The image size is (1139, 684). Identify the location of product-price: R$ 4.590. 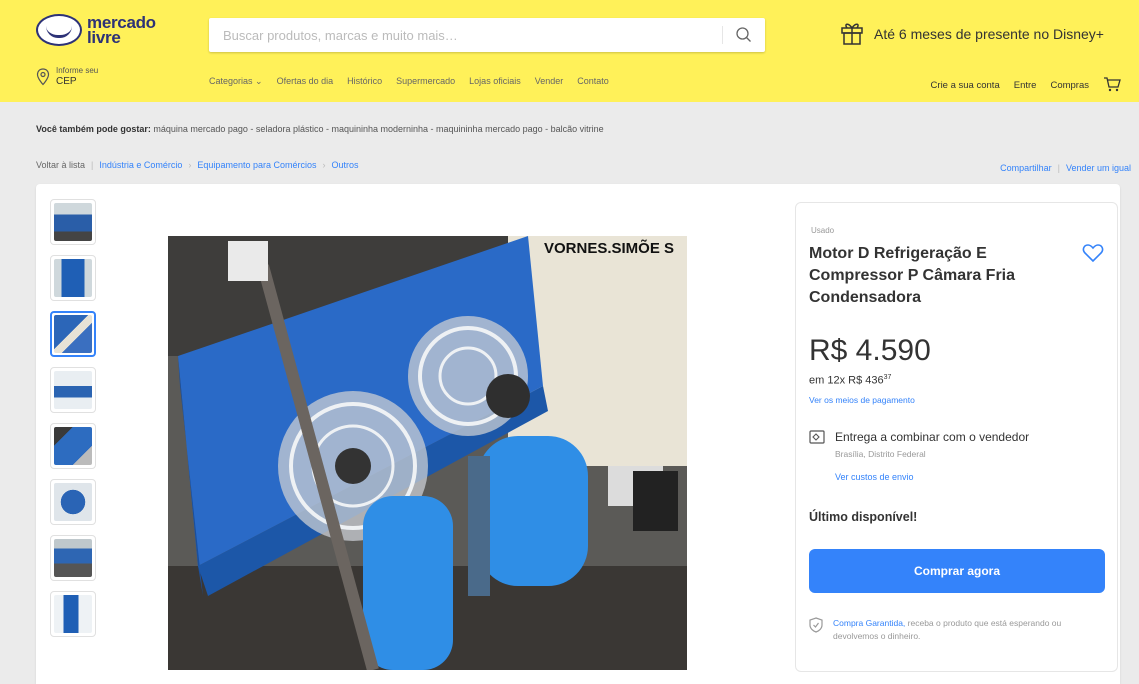
(870, 350).